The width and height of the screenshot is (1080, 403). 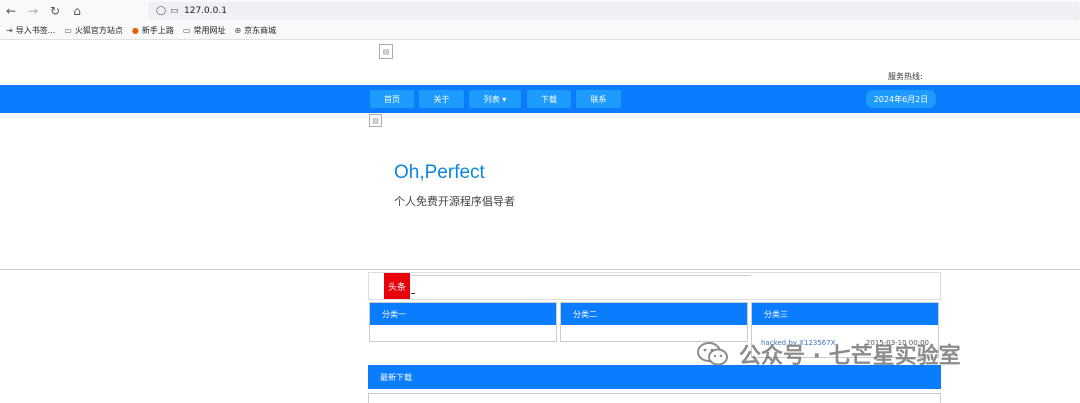 What do you see at coordinates (614, 11) in the screenshot?
I see `address-bar: ◯ ▭ 127.0.0.1` at bounding box center [614, 11].